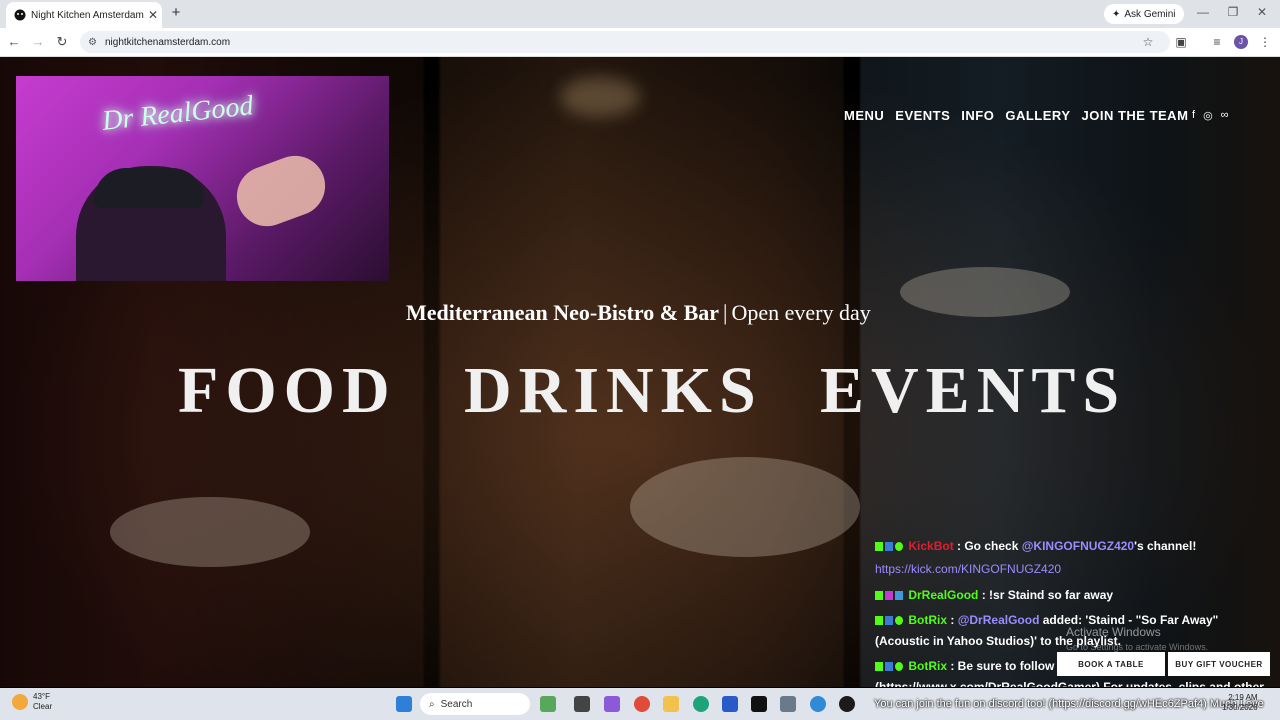 Image resolution: width=1280 pixels, height=720 pixels. I want to click on site-info-icon: ⚙, so click(92, 42).